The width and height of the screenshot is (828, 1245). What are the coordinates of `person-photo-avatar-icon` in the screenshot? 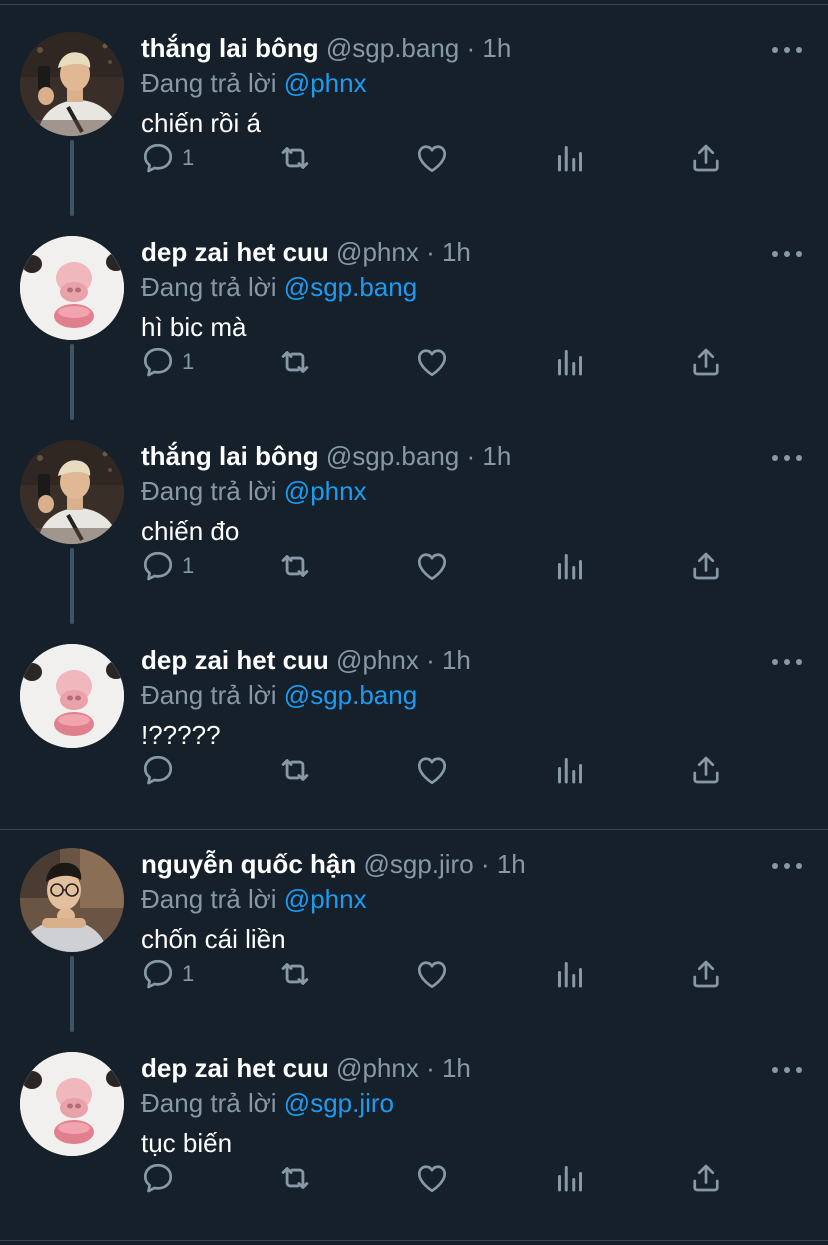 It's located at (72, 84).